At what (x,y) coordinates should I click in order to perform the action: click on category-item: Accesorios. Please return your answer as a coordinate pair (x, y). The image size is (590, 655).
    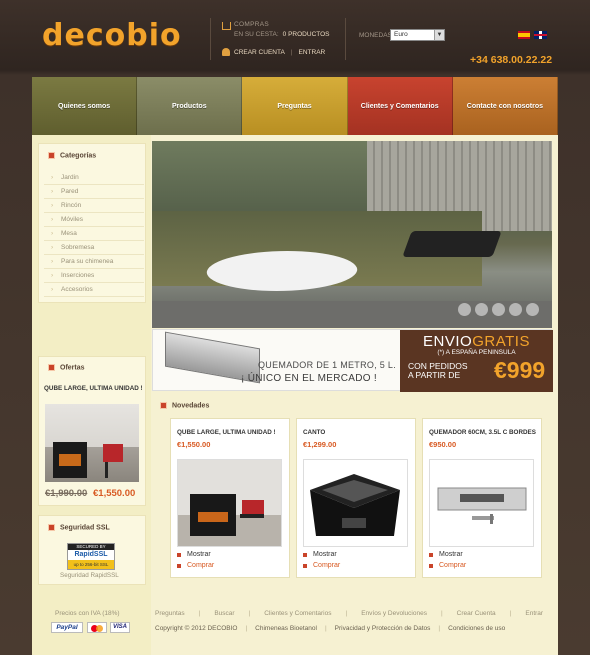
    Looking at the image, I should click on (94, 290).